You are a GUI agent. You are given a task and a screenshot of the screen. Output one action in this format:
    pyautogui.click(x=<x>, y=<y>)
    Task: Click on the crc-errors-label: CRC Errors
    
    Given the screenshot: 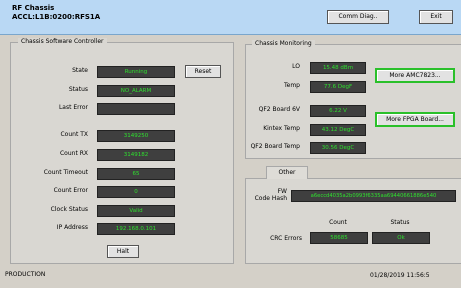 What is the action you would take?
    pyautogui.click(x=286, y=238)
    